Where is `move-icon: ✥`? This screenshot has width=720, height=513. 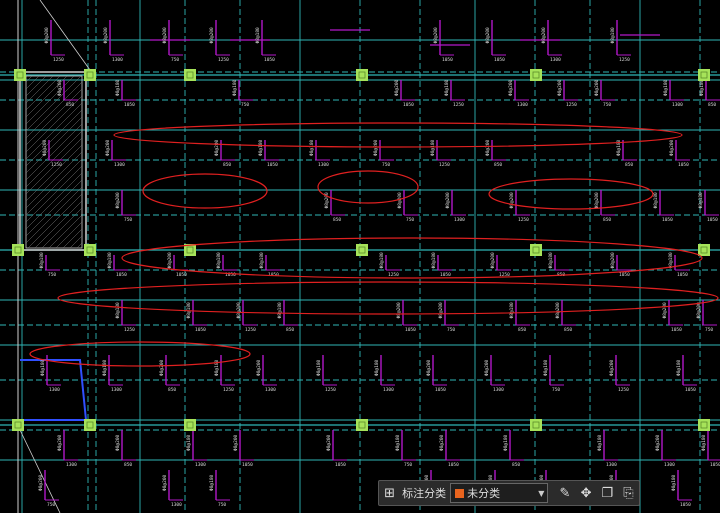 move-icon: ✥ is located at coordinates (586, 493).